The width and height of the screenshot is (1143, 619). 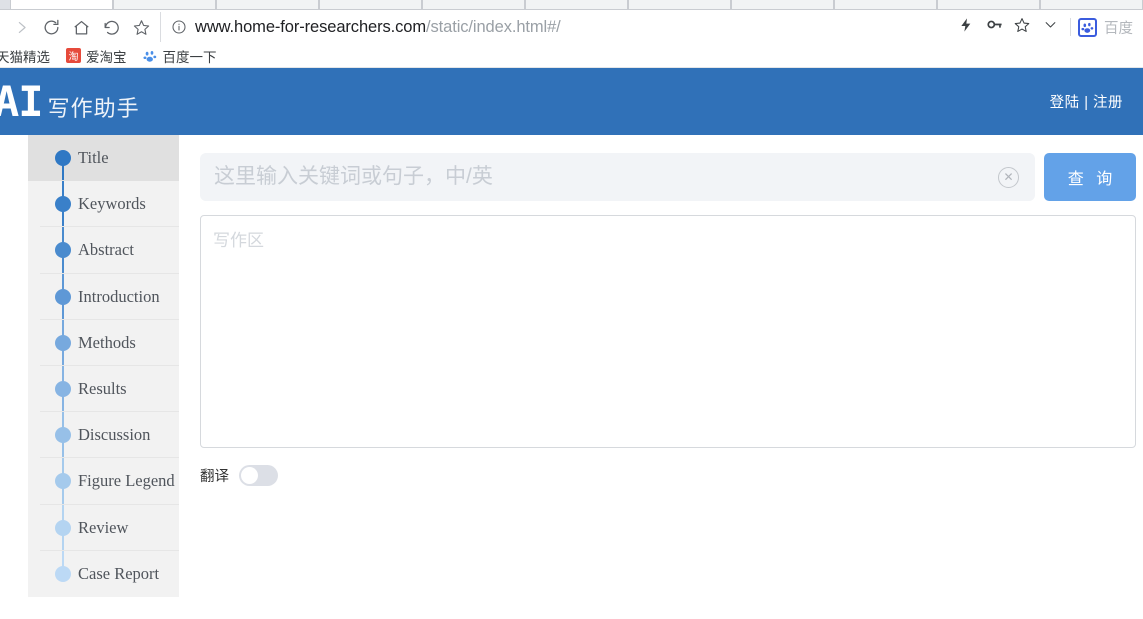 I want to click on brand-mark: AI, so click(x=22, y=101).